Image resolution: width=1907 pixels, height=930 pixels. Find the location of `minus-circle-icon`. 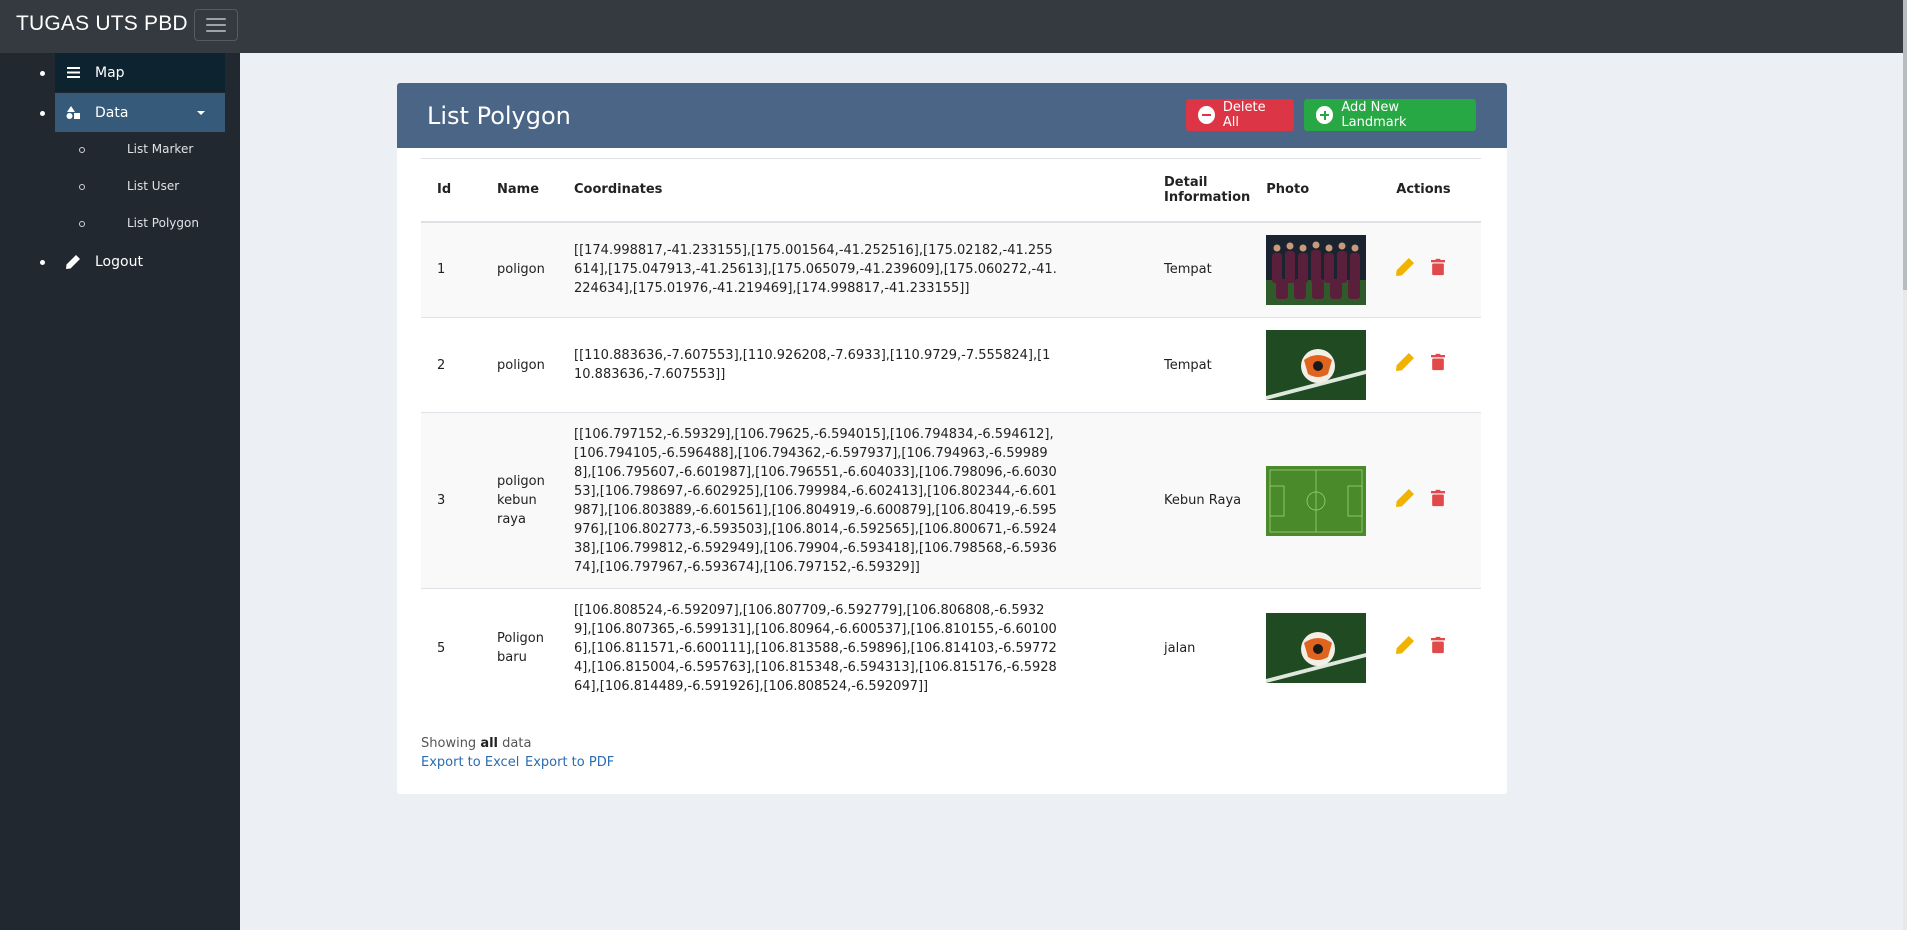

minus-circle-icon is located at coordinates (1206, 115).